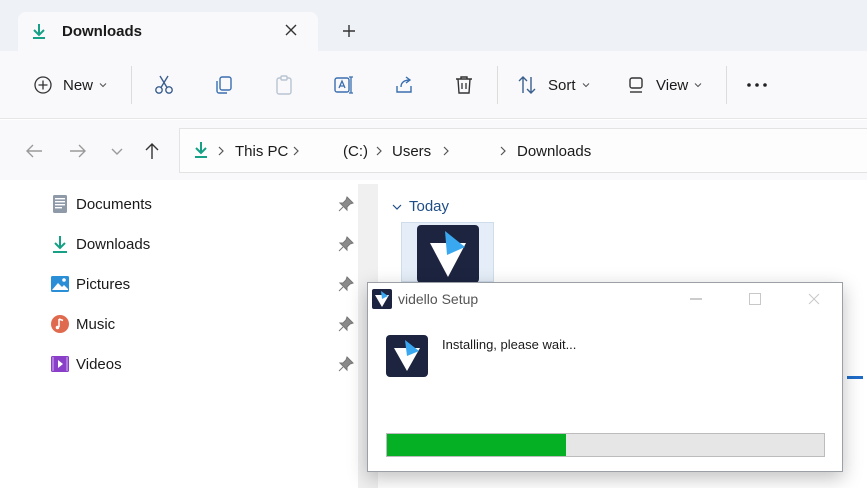  Describe the element at coordinates (99, 364) in the screenshot. I see `sidebar-item-label: Videos` at that location.